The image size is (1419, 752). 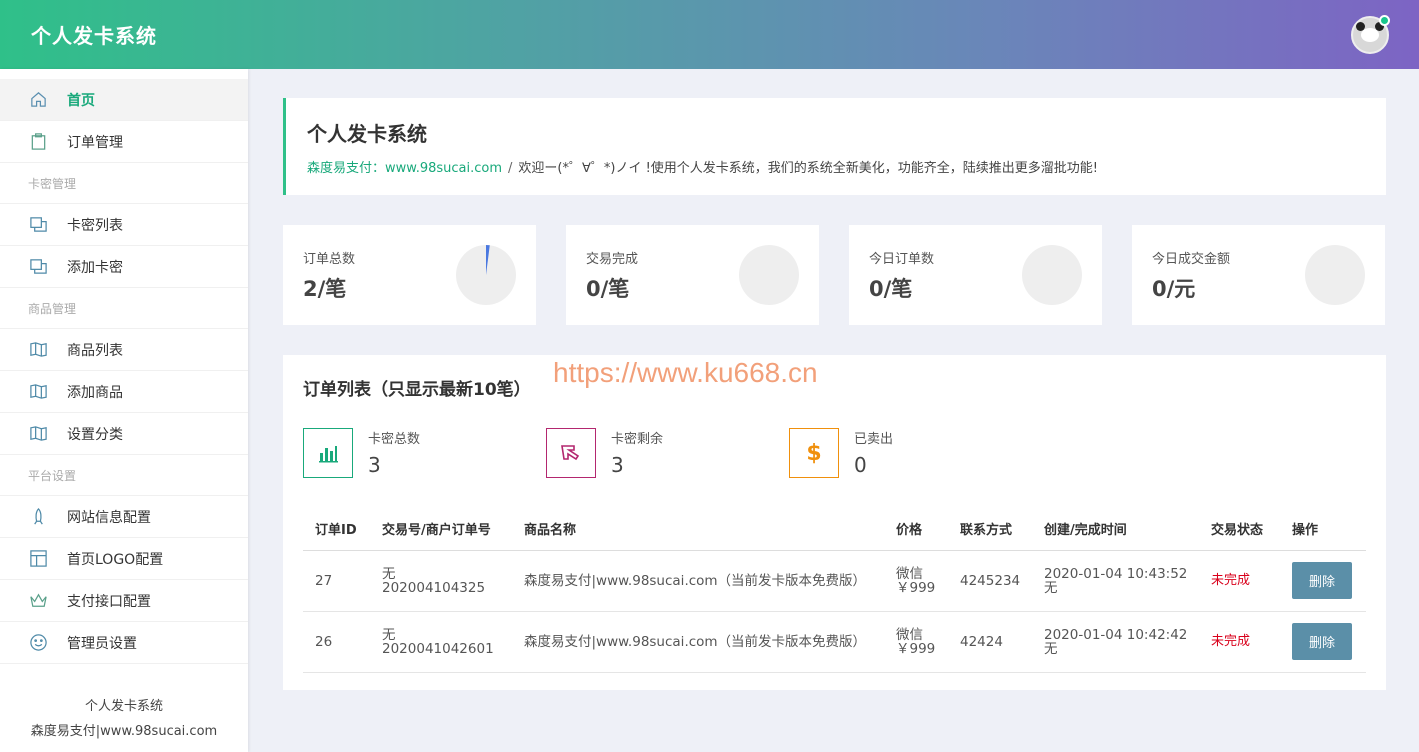 I want to click on sidebar-item-label: 网站信息配置, so click(x=109, y=517).